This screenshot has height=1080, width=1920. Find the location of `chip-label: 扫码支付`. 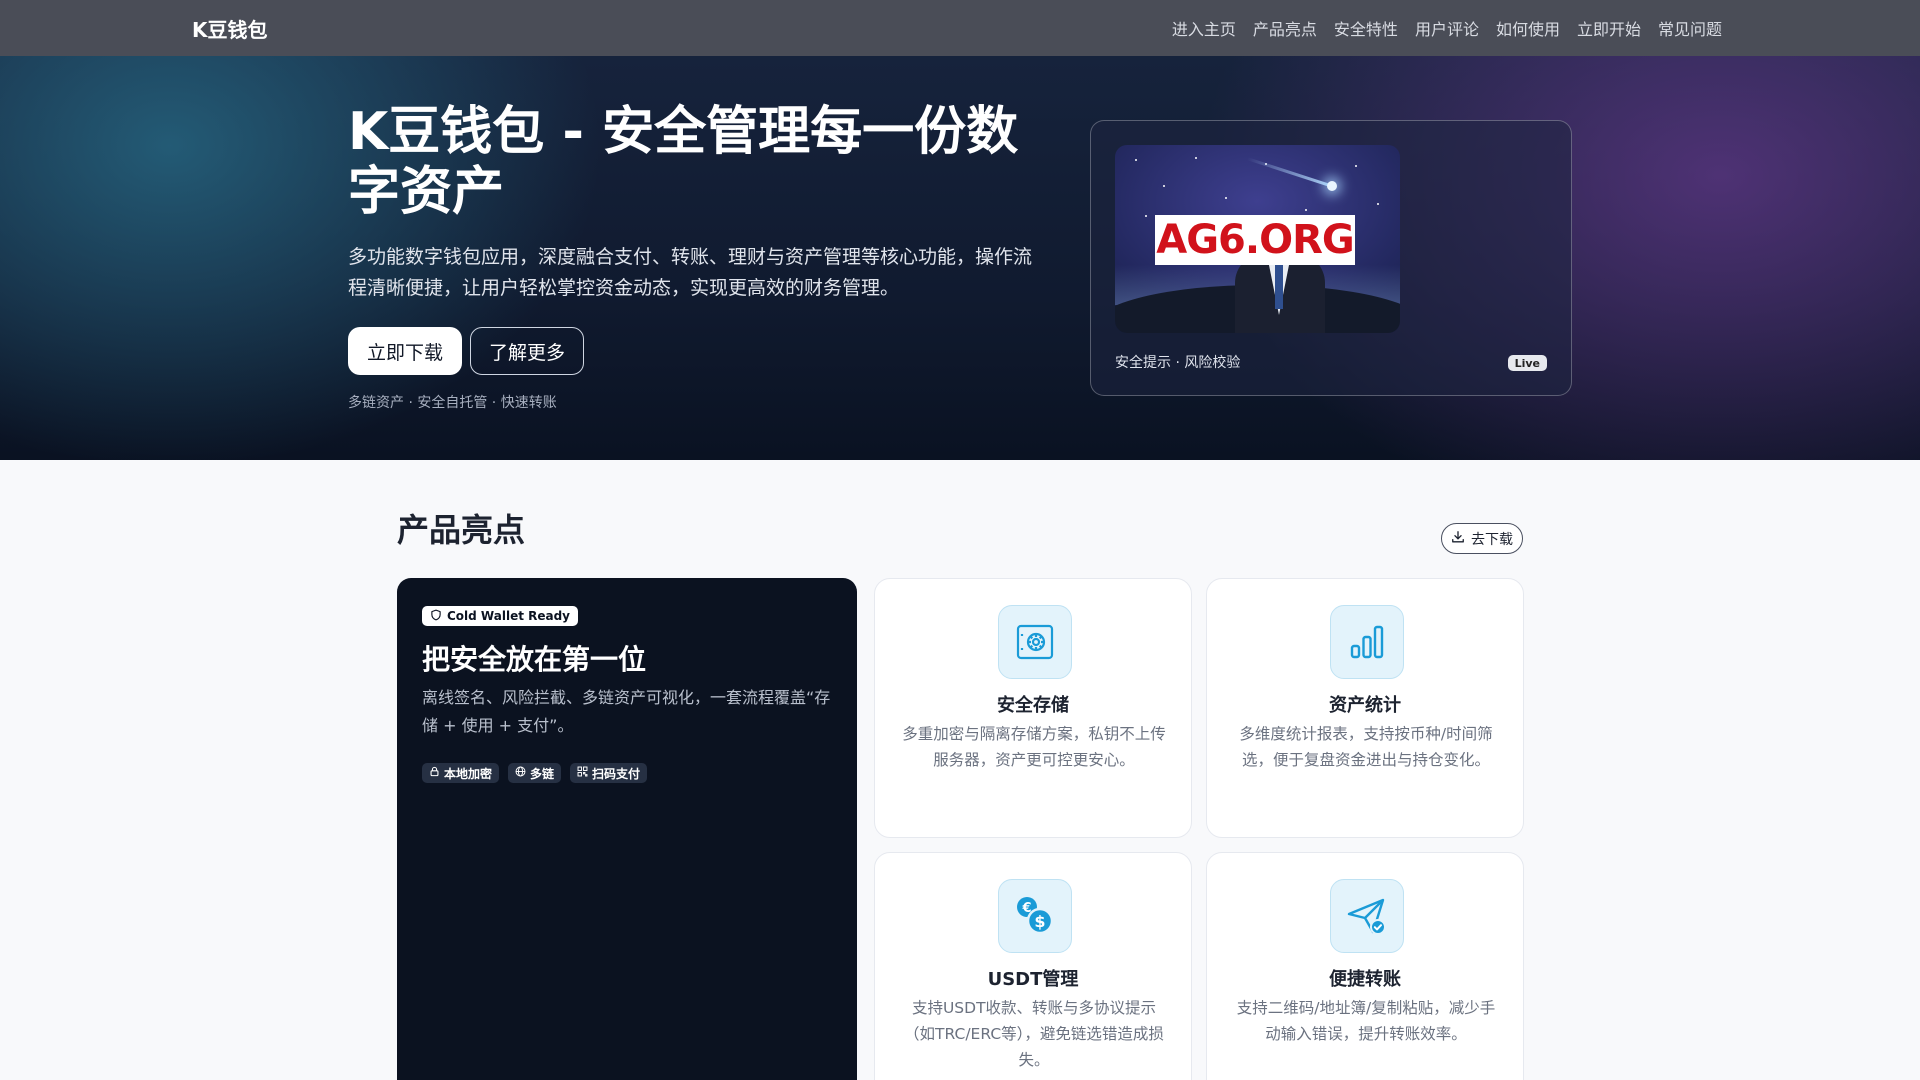

chip-label: 扫码支付 is located at coordinates (616, 773).